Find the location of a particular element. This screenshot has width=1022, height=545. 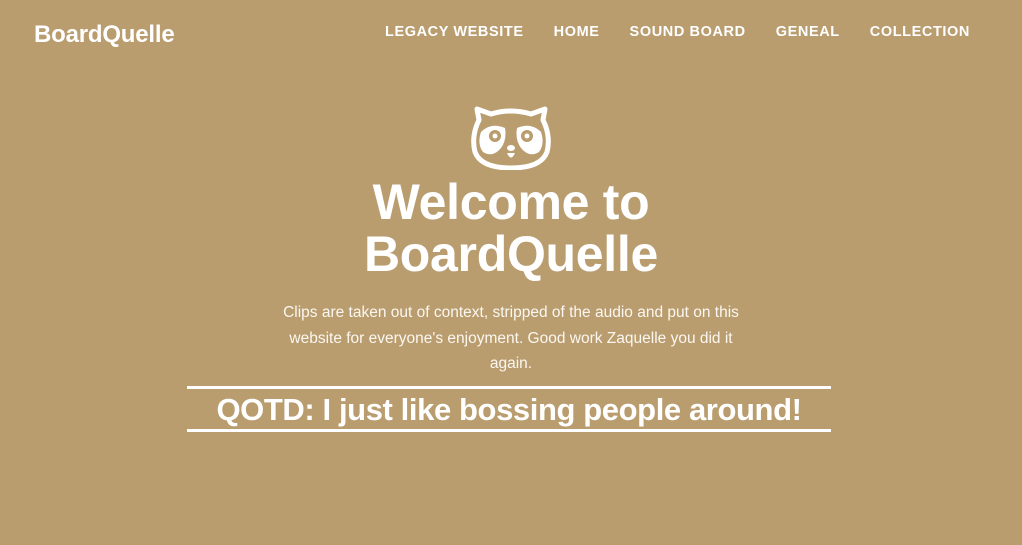

nav-link-collection: COLLECTION is located at coordinates (920, 32).